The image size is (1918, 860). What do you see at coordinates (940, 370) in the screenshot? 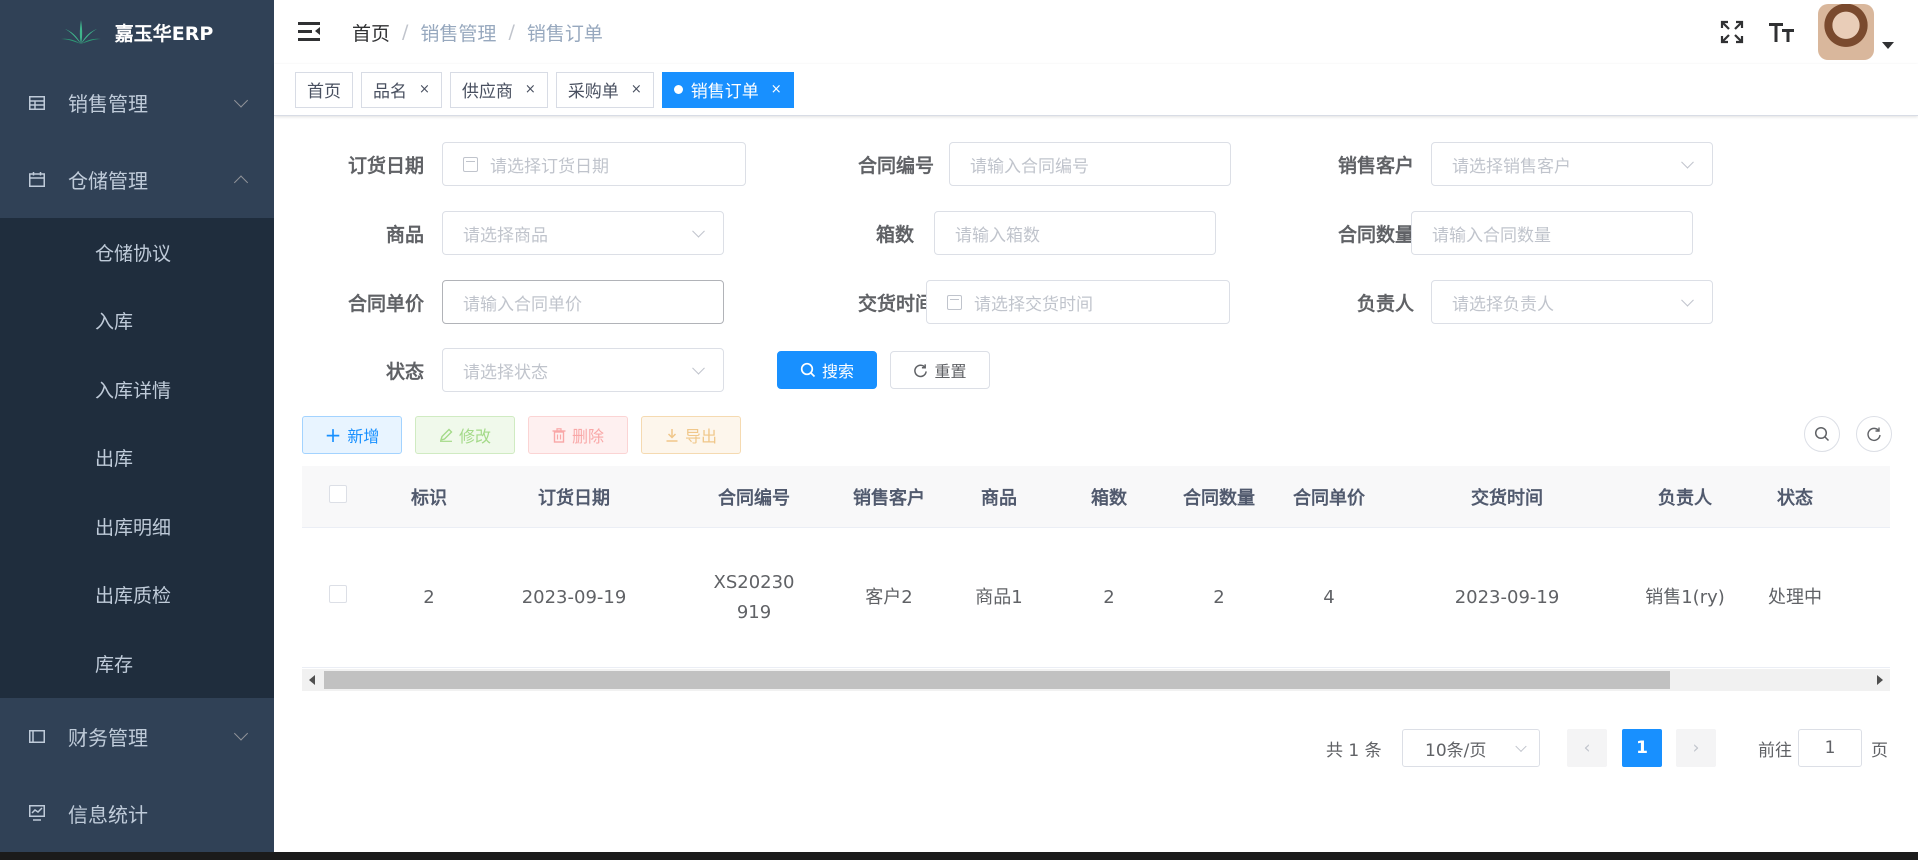
I see `reset-button: 重置` at bounding box center [940, 370].